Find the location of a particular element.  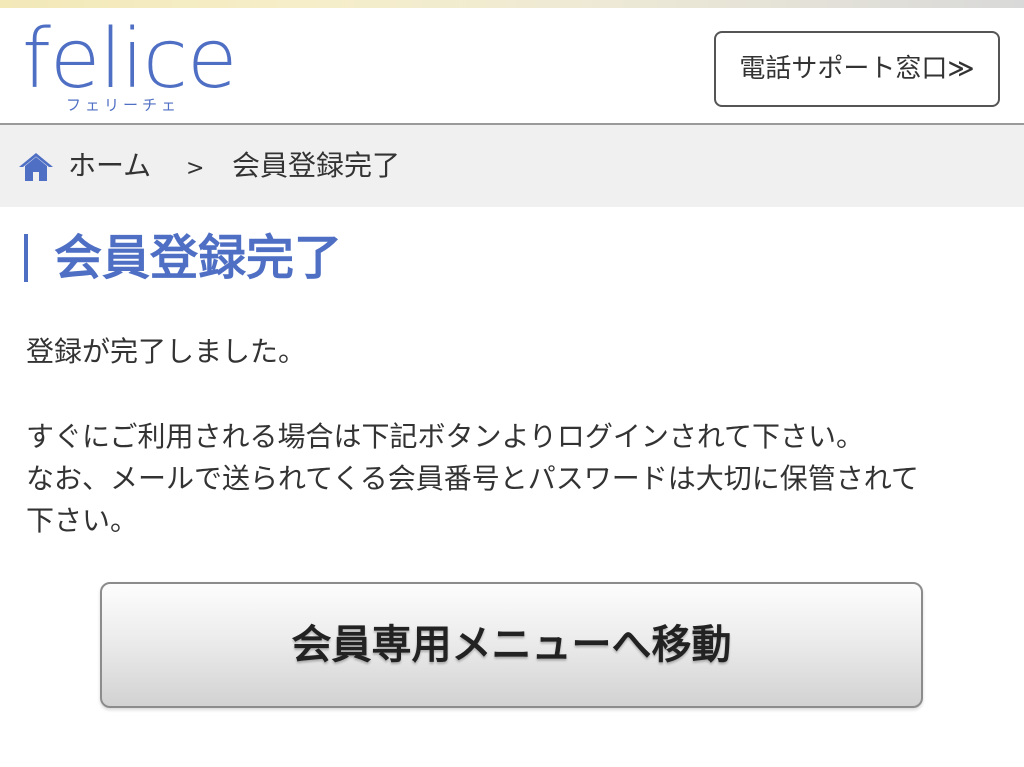

completion-message: 登録が完了しました。 is located at coordinates (166, 351).